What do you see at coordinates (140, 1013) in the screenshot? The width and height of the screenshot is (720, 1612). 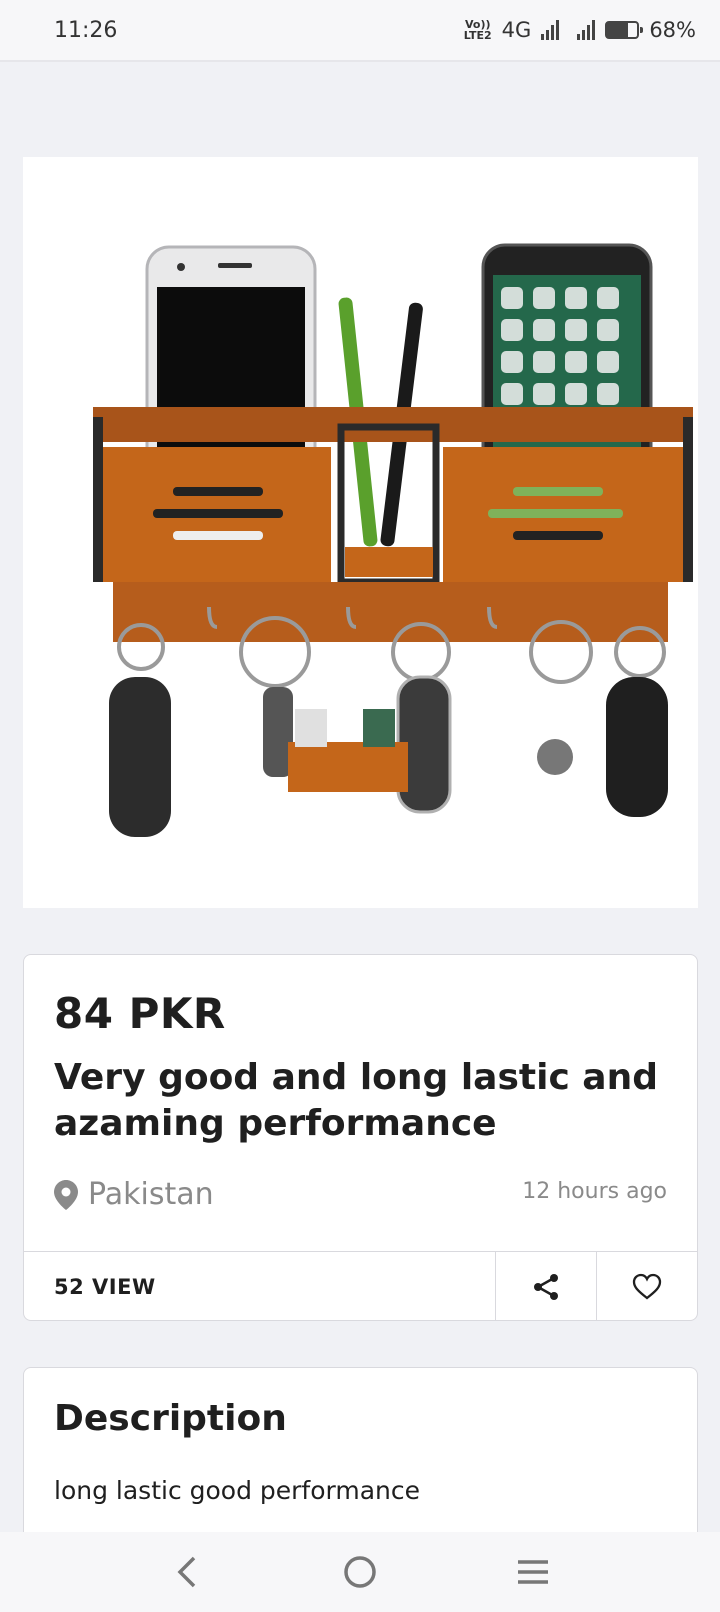 I see `product-price: 84 PKR` at bounding box center [140, 1013].